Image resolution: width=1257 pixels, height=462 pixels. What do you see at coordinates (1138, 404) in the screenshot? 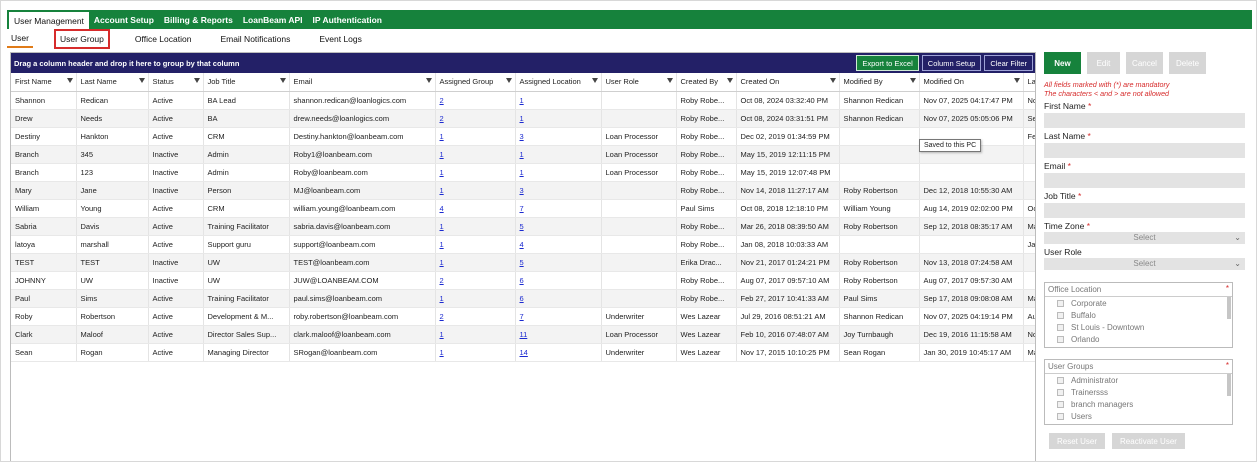
I see `user-group-item: branch managers` at bounding box center [1138, 404].